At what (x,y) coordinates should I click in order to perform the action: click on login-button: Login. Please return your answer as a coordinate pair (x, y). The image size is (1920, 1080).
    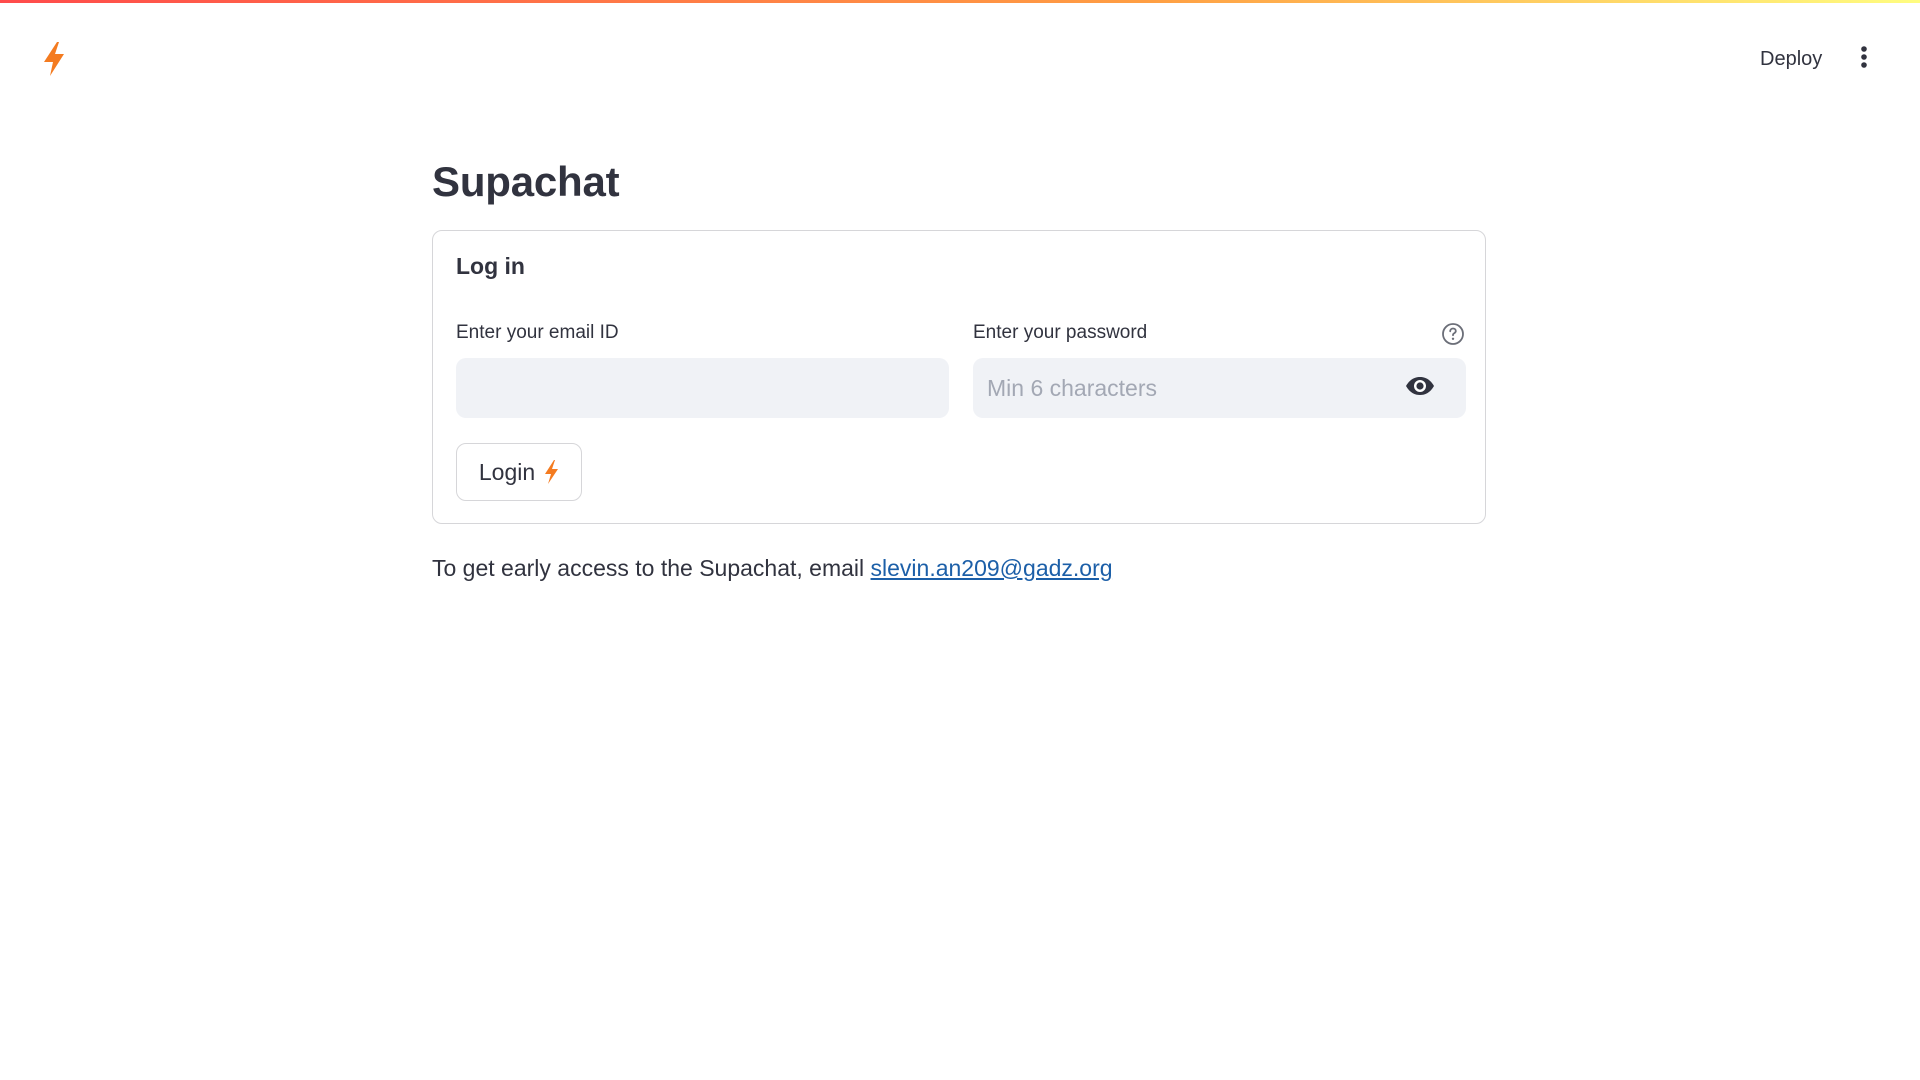
    Looking at the image, I should click on (519, 472).